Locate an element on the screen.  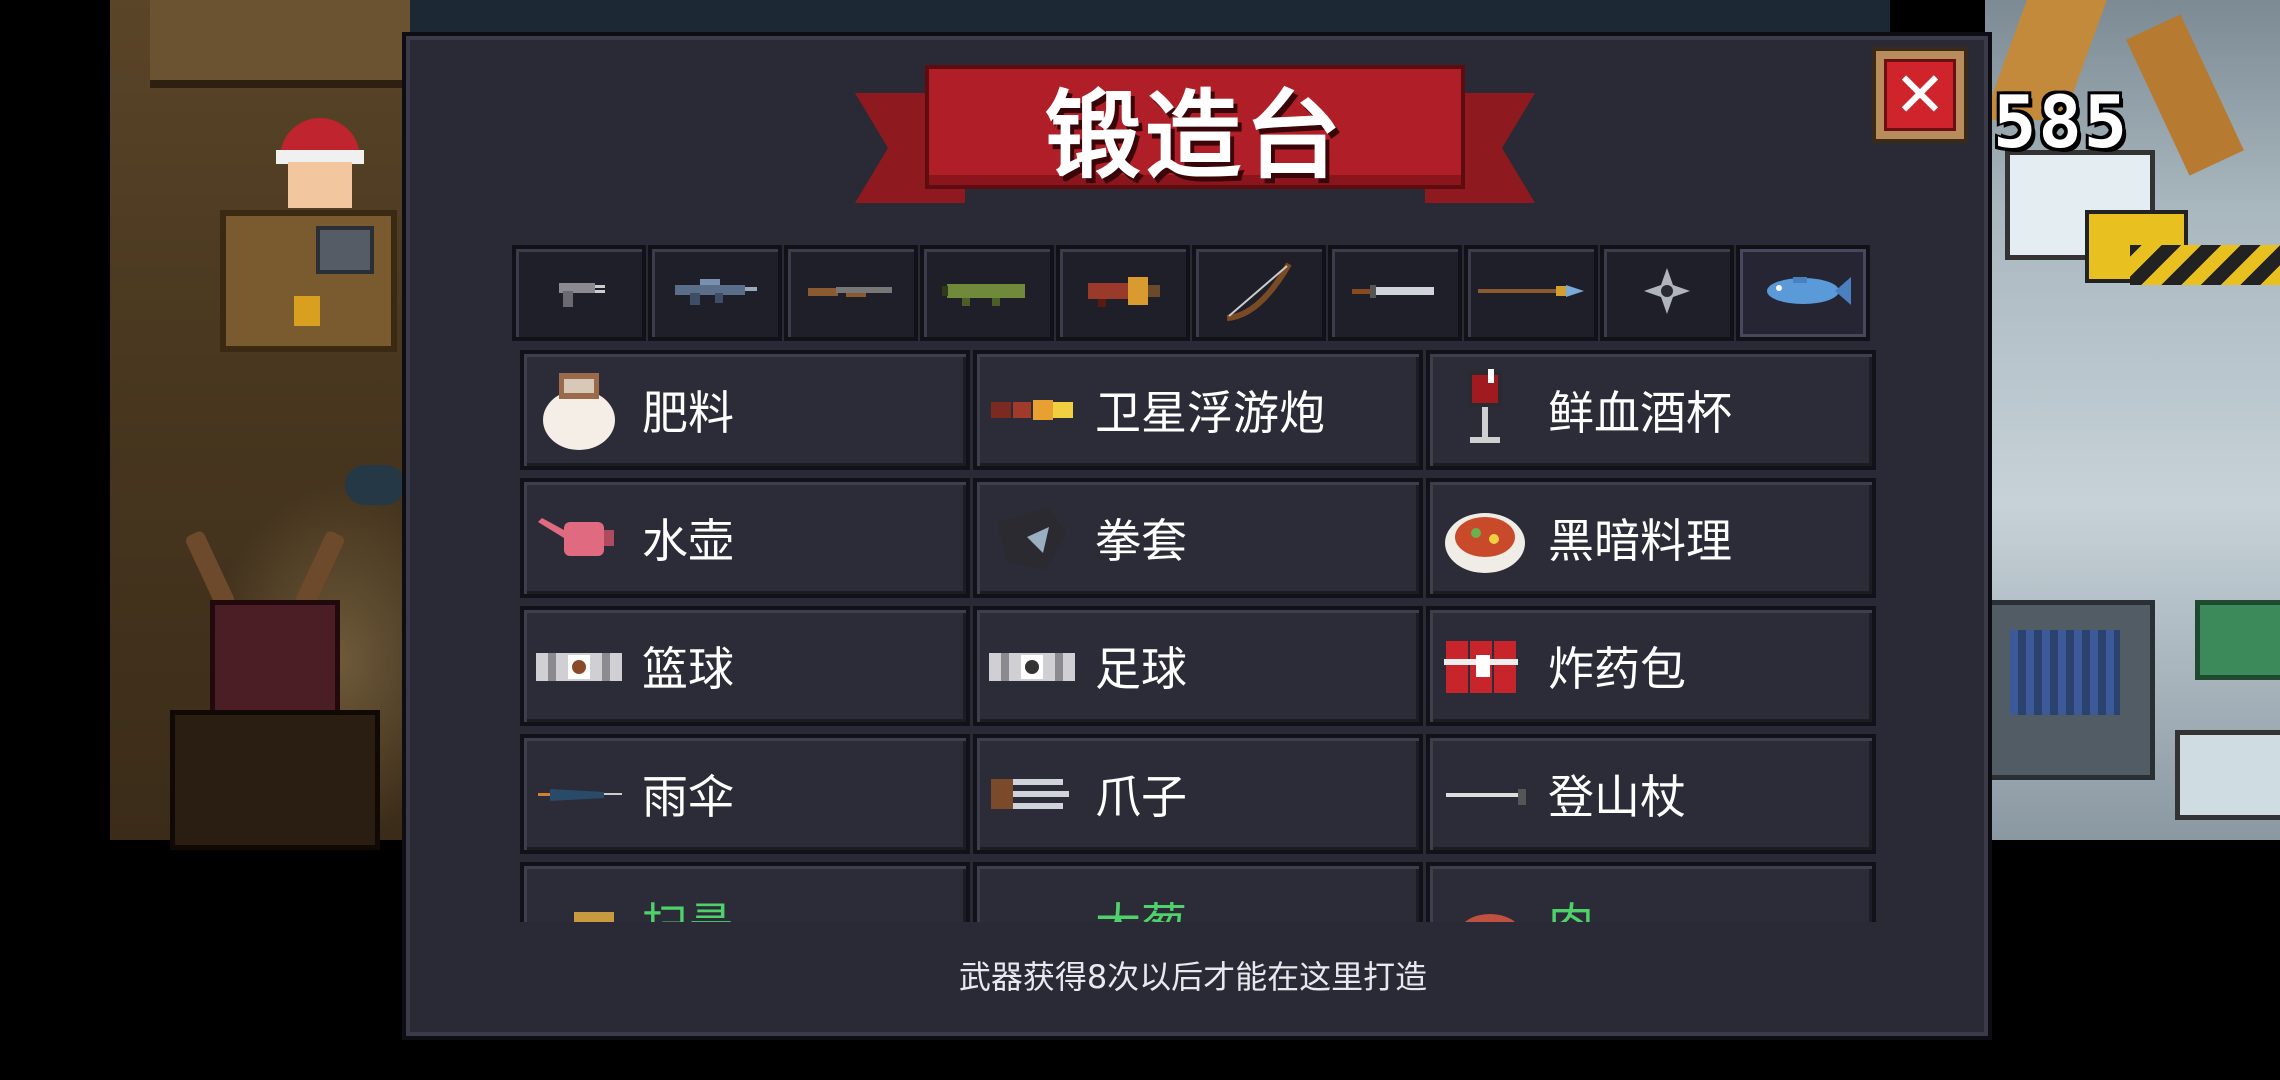
recipe-item-label: 肥料 is located at coordinates (688, 413).